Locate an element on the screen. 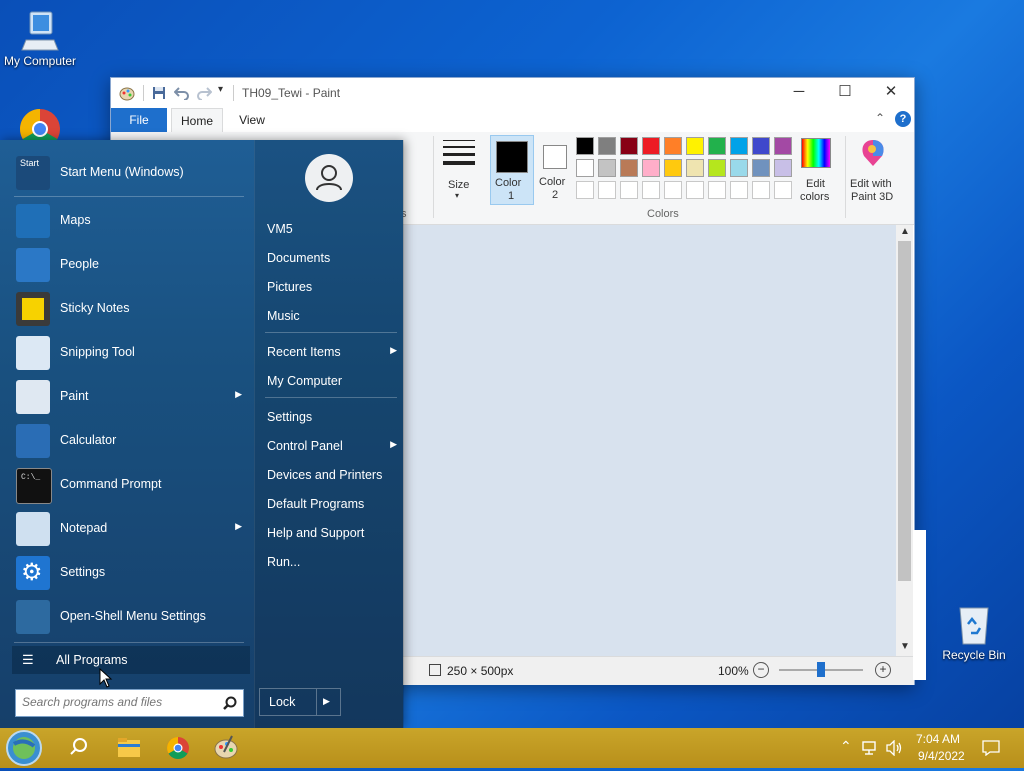 Image resolution: width=1024 pixels, height=771 pixels. volume-icon is located at coordinates (894, 748).